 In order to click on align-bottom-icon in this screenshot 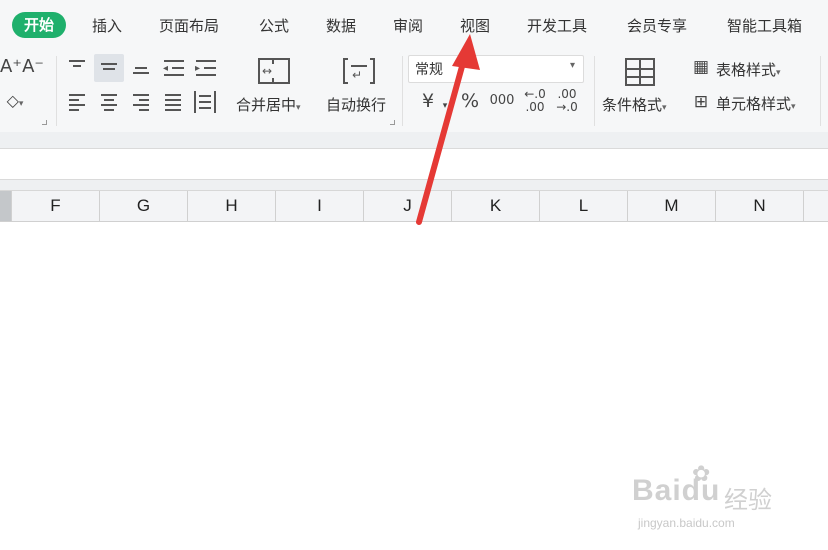, I will do `click(141, 67)`.